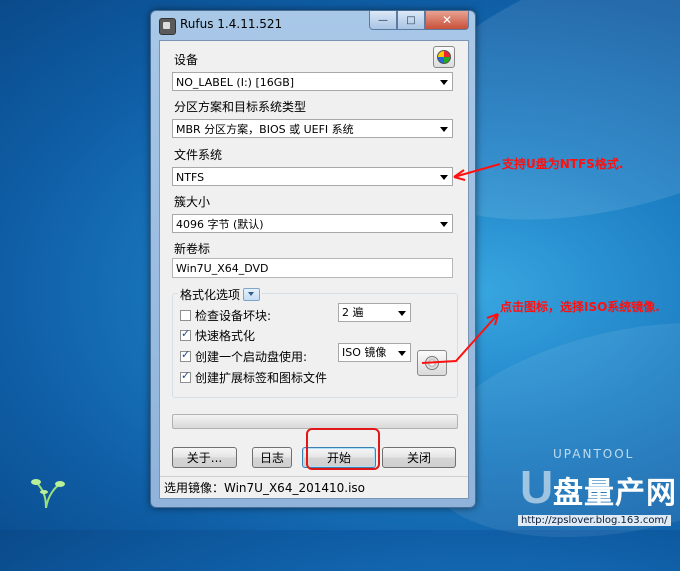 This screenshot has height=571, width=680. I want to click on boot-type-select: ISO 镜像, so click(374, 352).